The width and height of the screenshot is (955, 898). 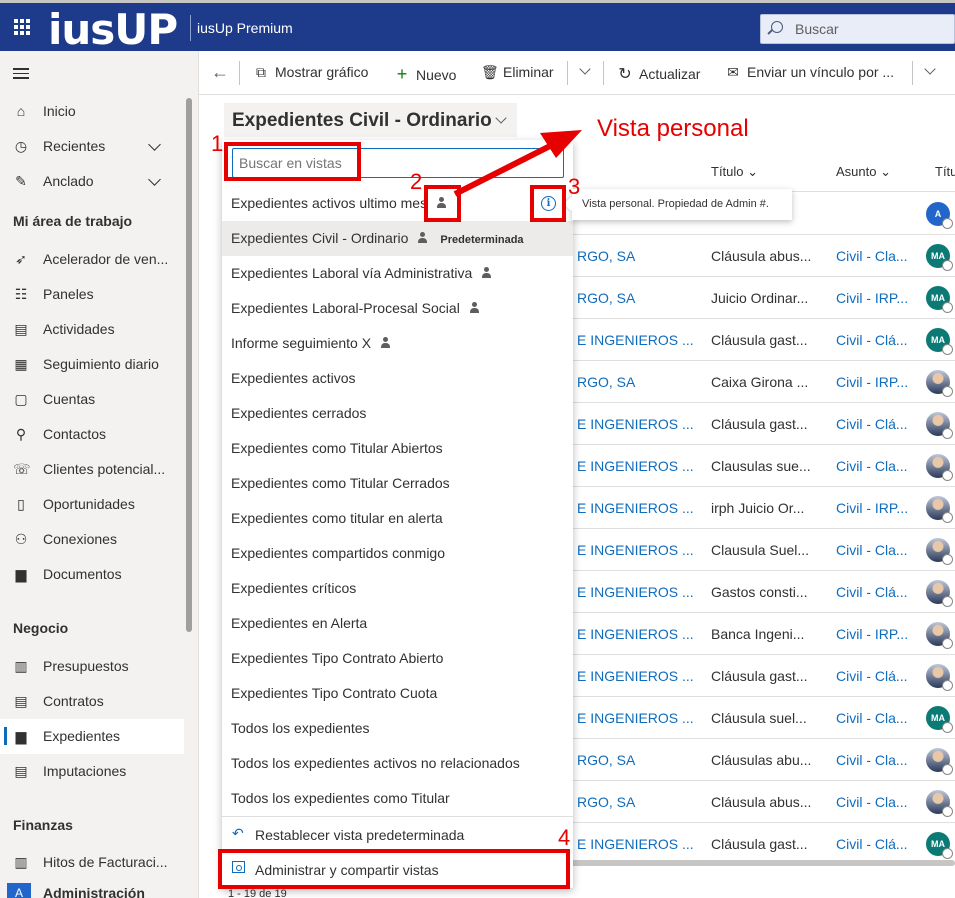 I want to click on view-item: Expedientes Tipo Contrato Abierto, so click(x=397, y=658).